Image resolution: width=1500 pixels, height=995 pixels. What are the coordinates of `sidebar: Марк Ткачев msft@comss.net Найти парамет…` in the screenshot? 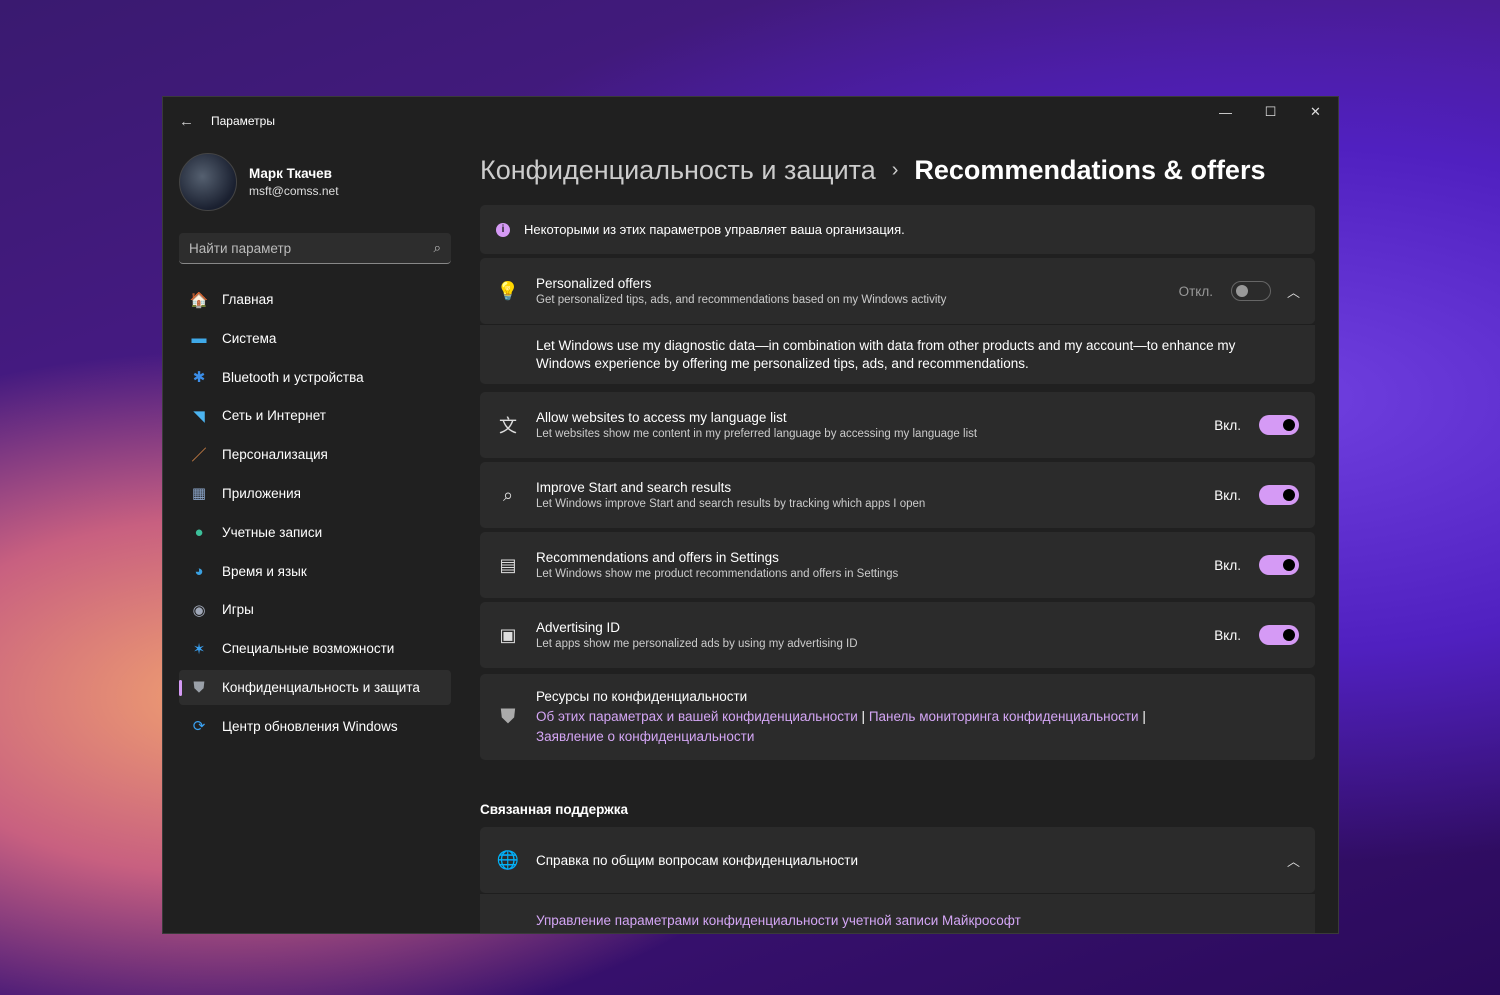 It's located at (315, 450).